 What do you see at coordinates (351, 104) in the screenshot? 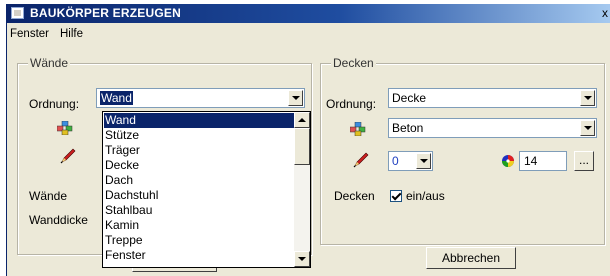
I see `ceilings-order-label: Ordnung:` at bounding box center [351, 104].